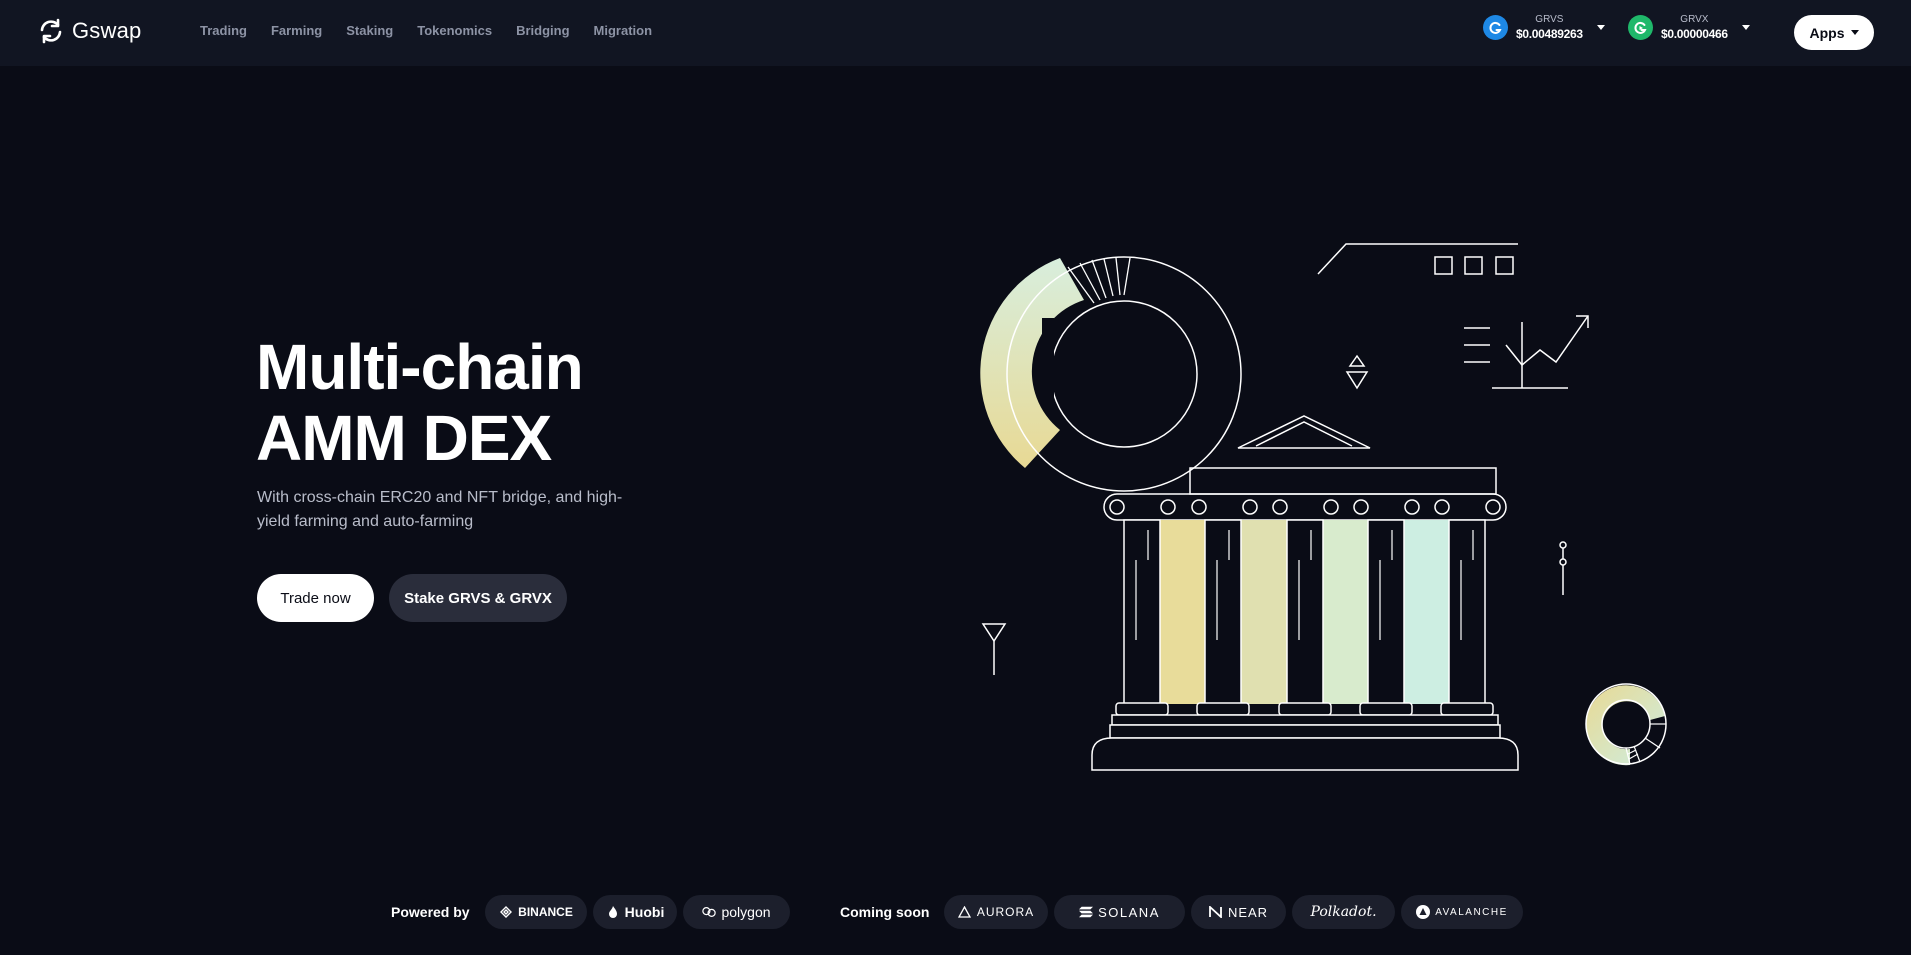 Image resolution: width=1911 pixels, height=955 pixels. I want to click on nav-migration: Migration, so click(623, 30).